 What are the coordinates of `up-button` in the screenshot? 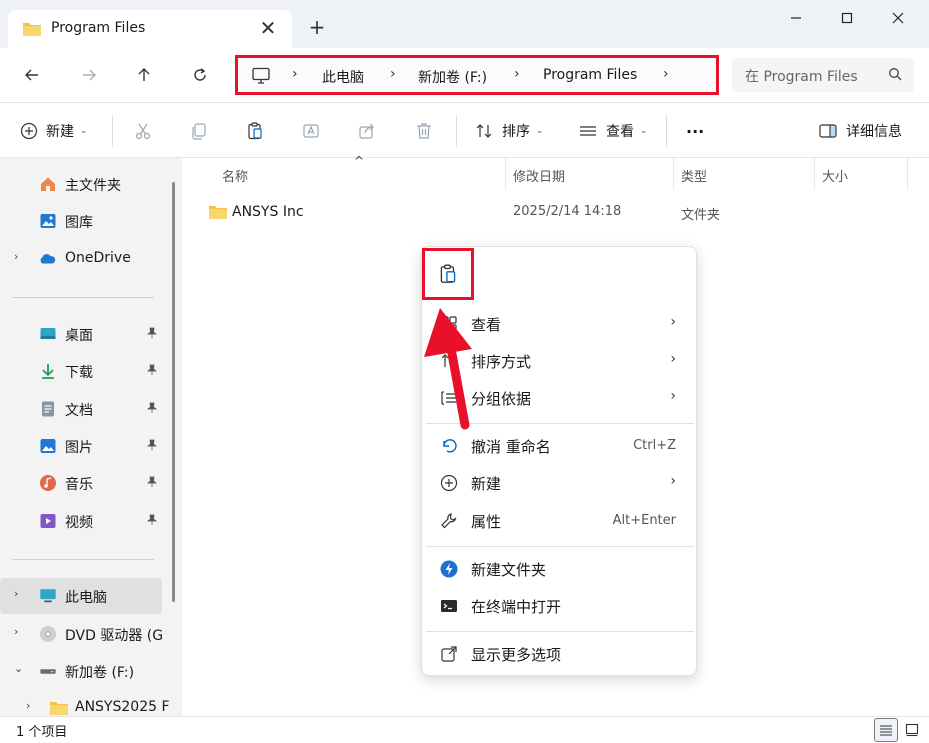 It's located at (144, 75).